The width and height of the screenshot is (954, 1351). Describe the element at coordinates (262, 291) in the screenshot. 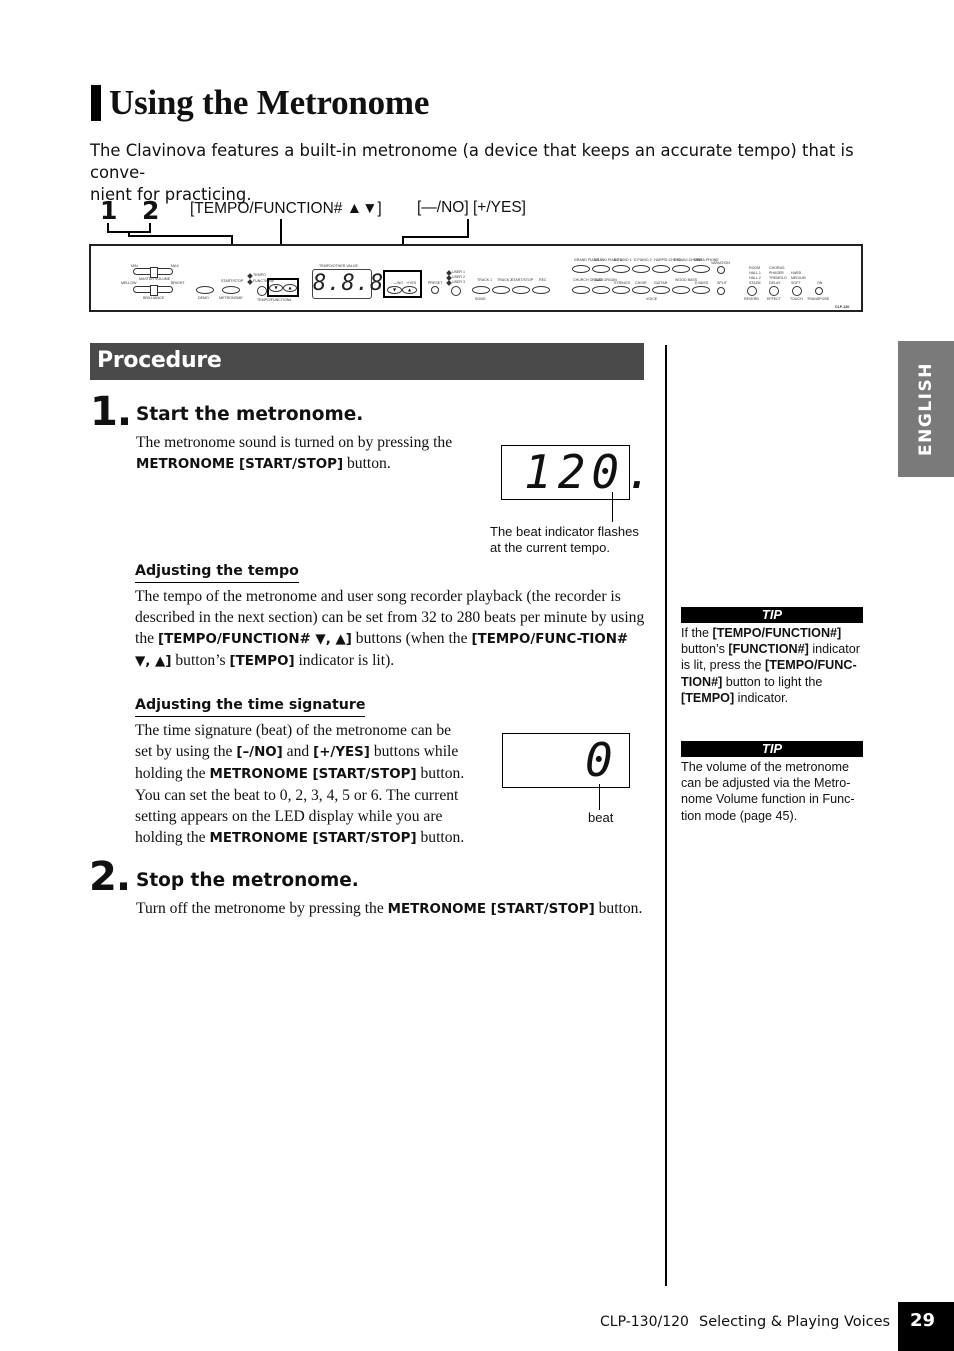

I see `tempo-function-select-button` at that location.